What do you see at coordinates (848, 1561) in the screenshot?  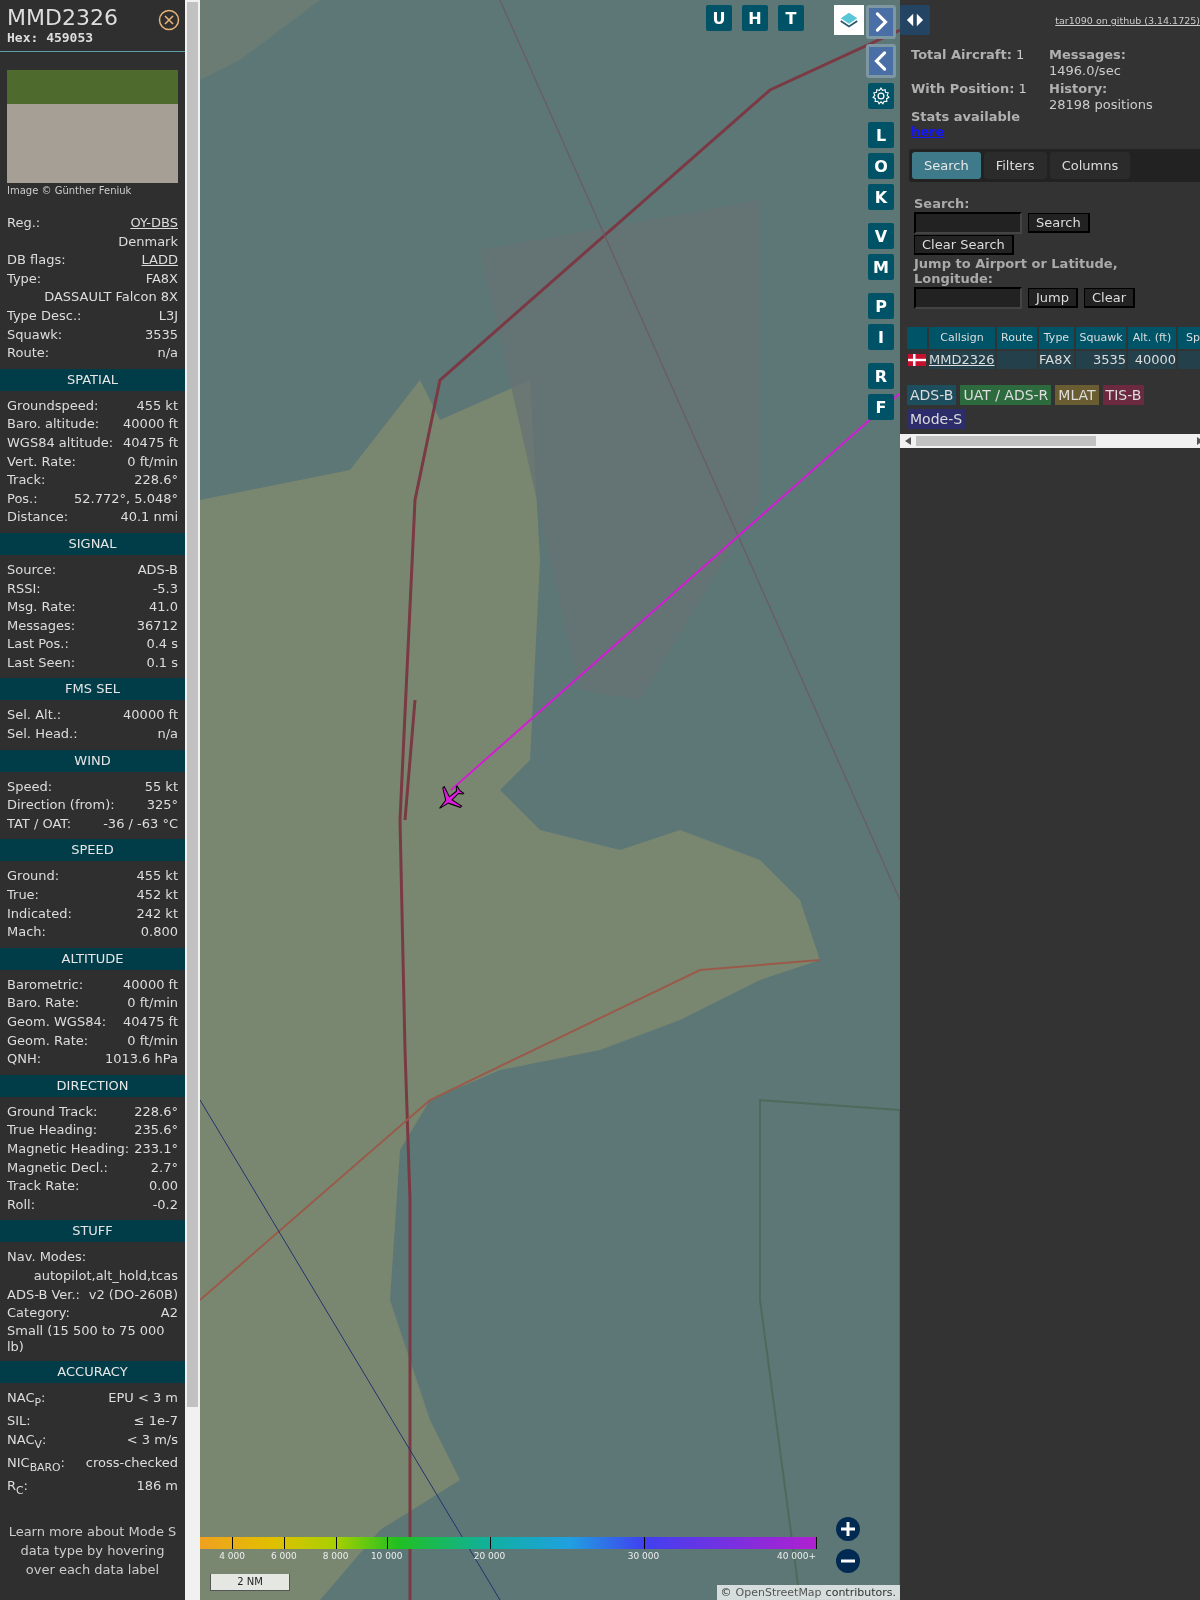 I see `zoom-out-button` at bounding box center [848, 1561].